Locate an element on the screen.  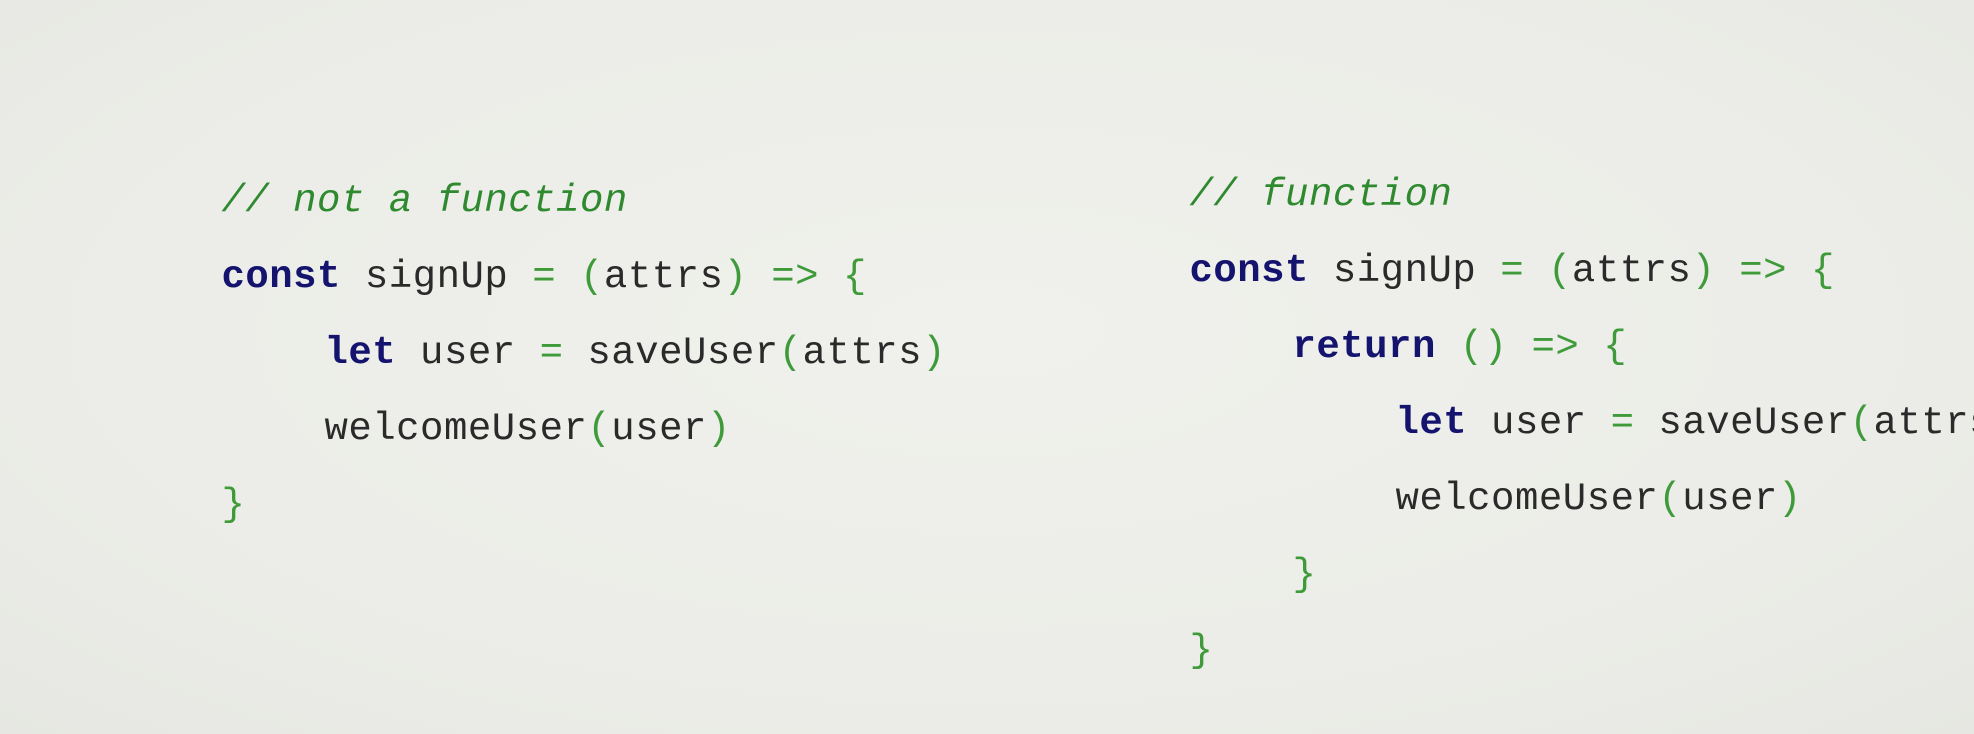
code-comment-line: // function is located at coordinates (1249, 171).